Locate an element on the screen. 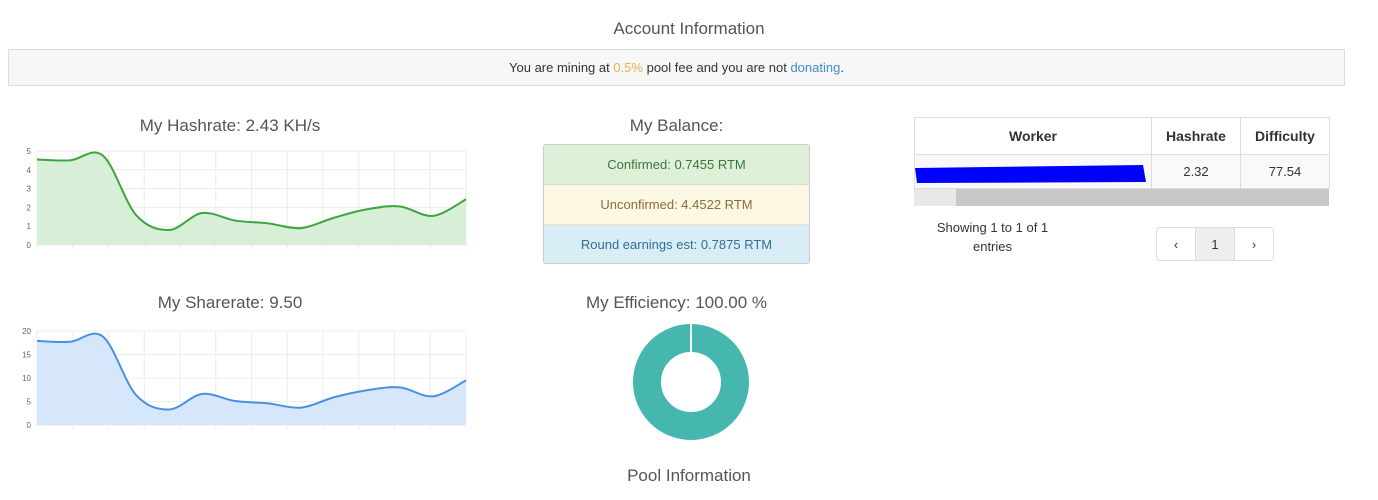 This screenshot has width=1378, height=500. workers-table: Worker Hashrate Difficulty 2.32 77.54 is located at coordinates (1122, 153).